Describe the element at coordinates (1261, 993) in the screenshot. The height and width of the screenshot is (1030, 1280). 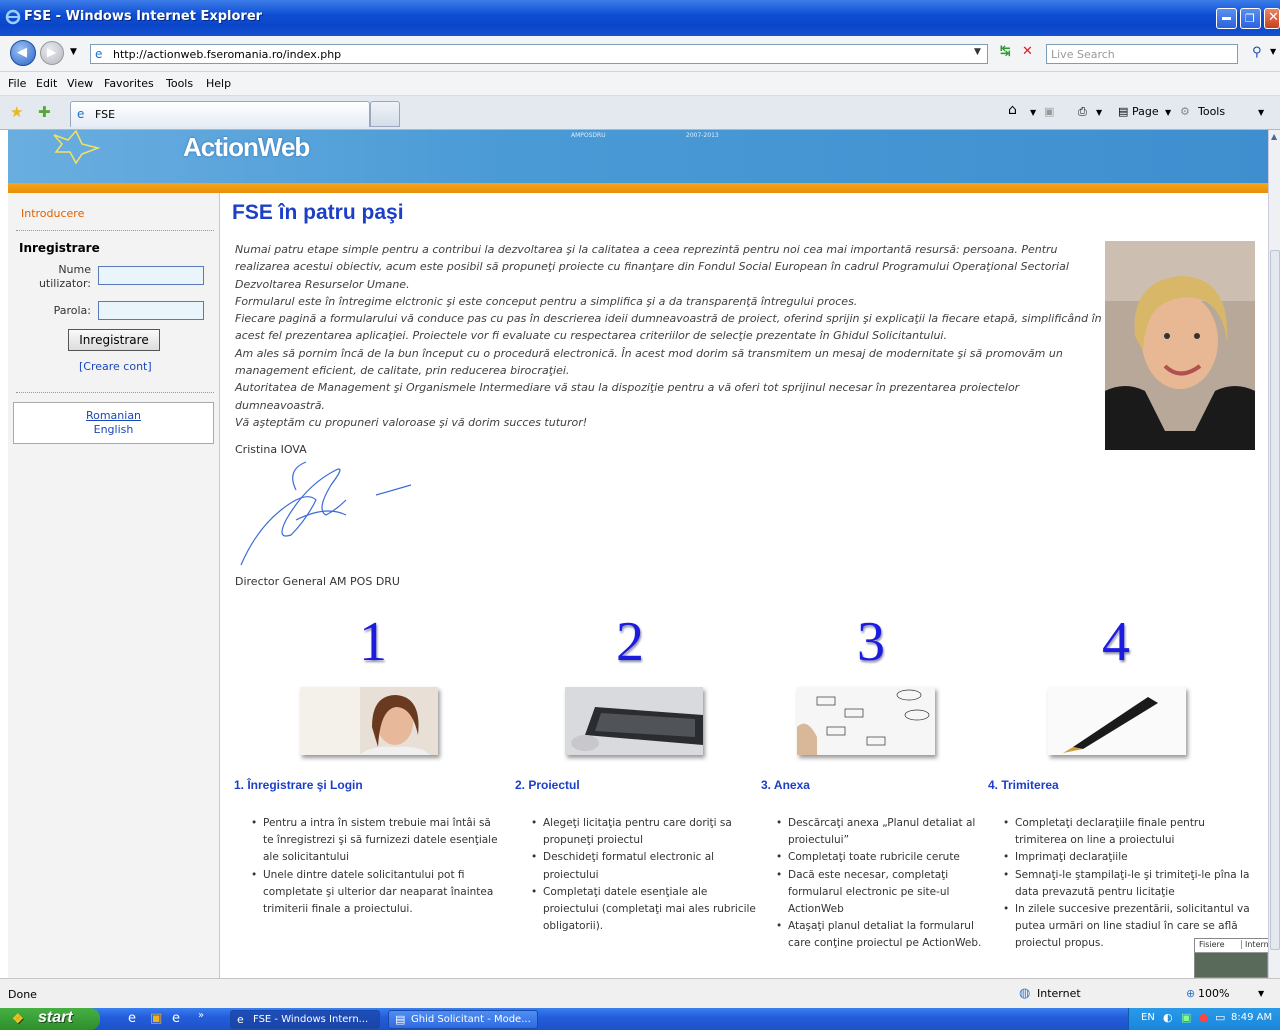
I see `zoom-dropdown-icon: ▼` at that location.